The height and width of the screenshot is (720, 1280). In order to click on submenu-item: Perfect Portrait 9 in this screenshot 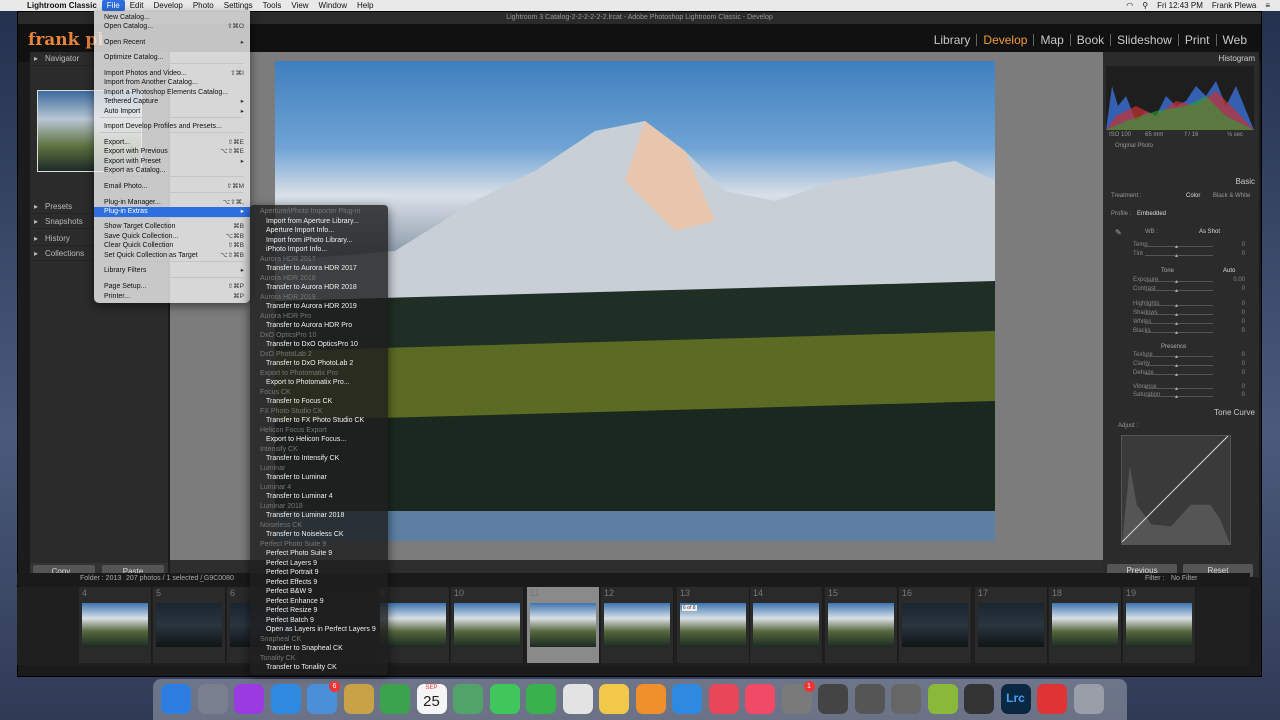, I will do `click(319, 573)`.